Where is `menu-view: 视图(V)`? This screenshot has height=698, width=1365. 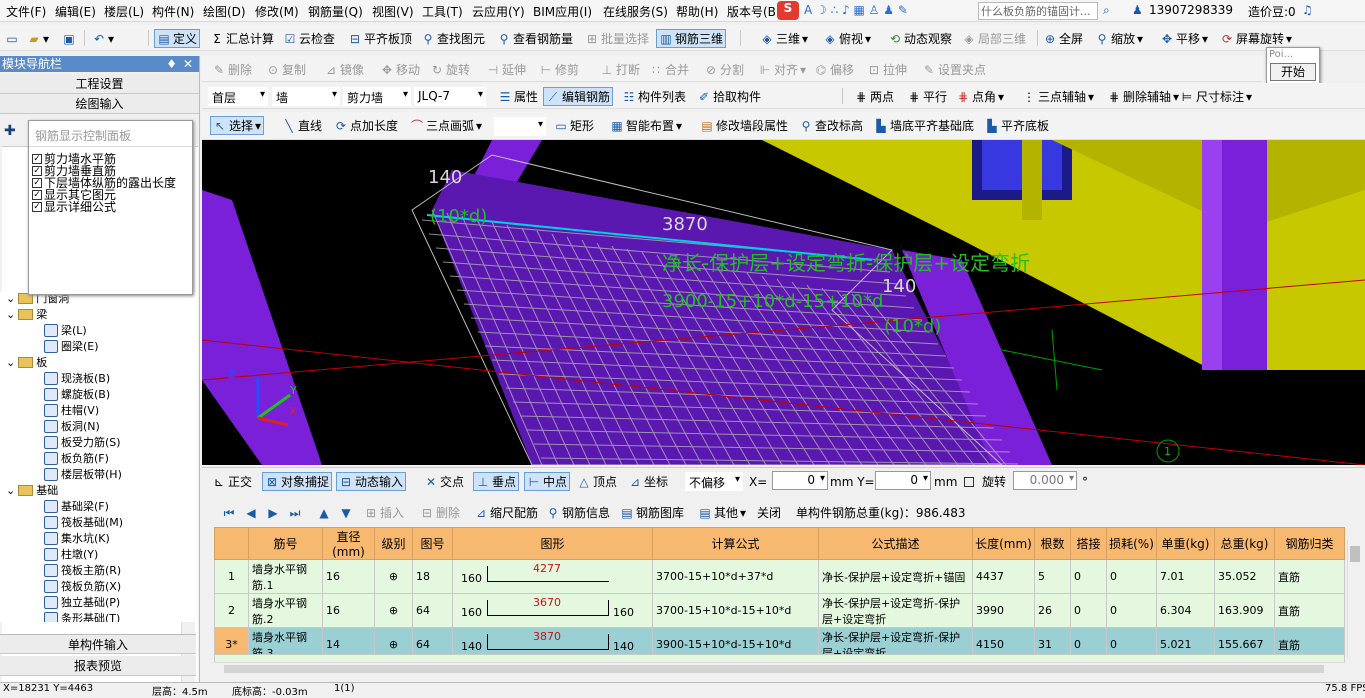 menu-view: 视图(V) is located at coordinates (393, 11).